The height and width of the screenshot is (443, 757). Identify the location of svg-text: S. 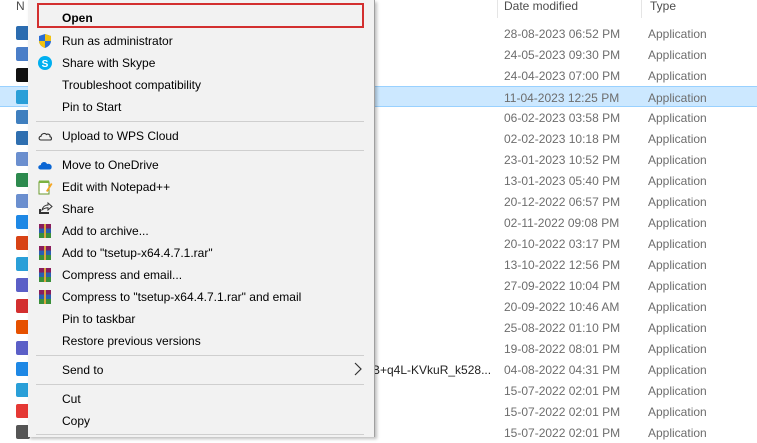
(45, 64).